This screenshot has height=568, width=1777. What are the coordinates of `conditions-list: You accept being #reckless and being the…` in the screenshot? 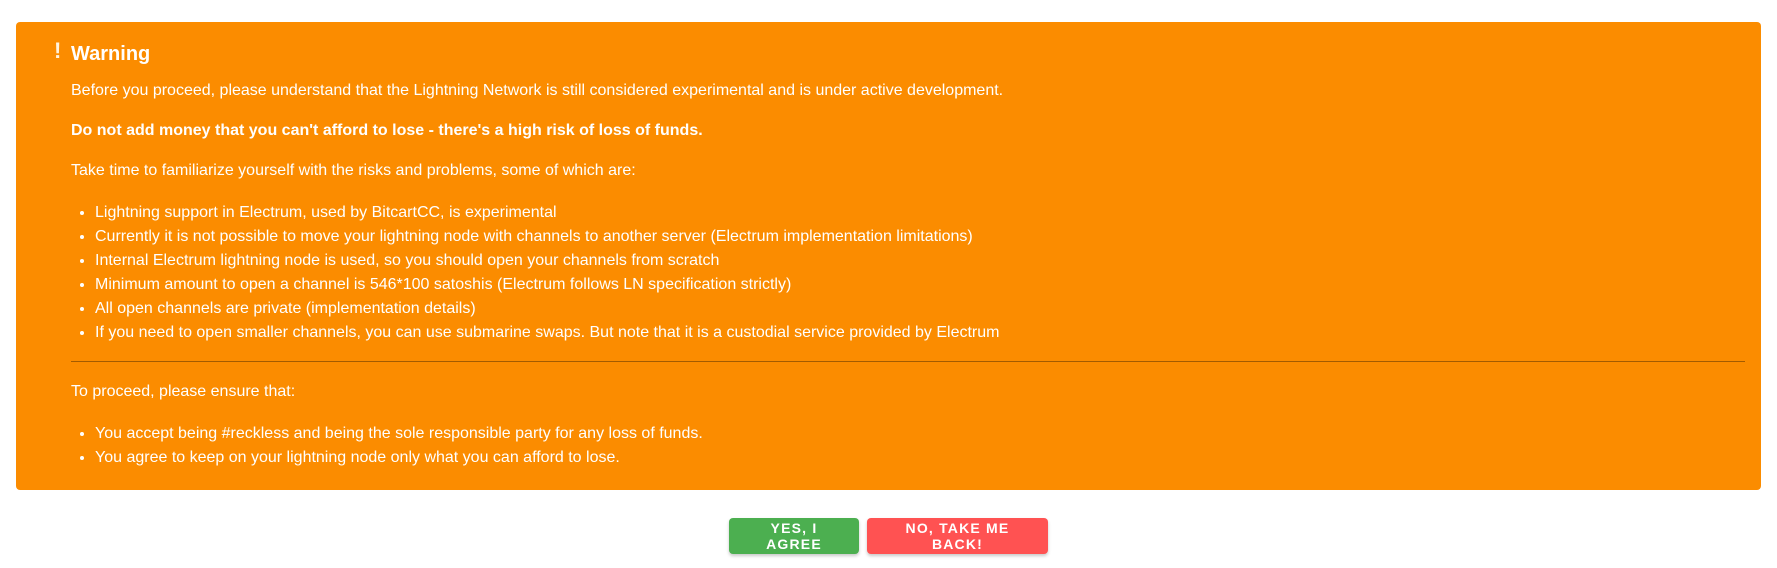 It's located at (908, 446).